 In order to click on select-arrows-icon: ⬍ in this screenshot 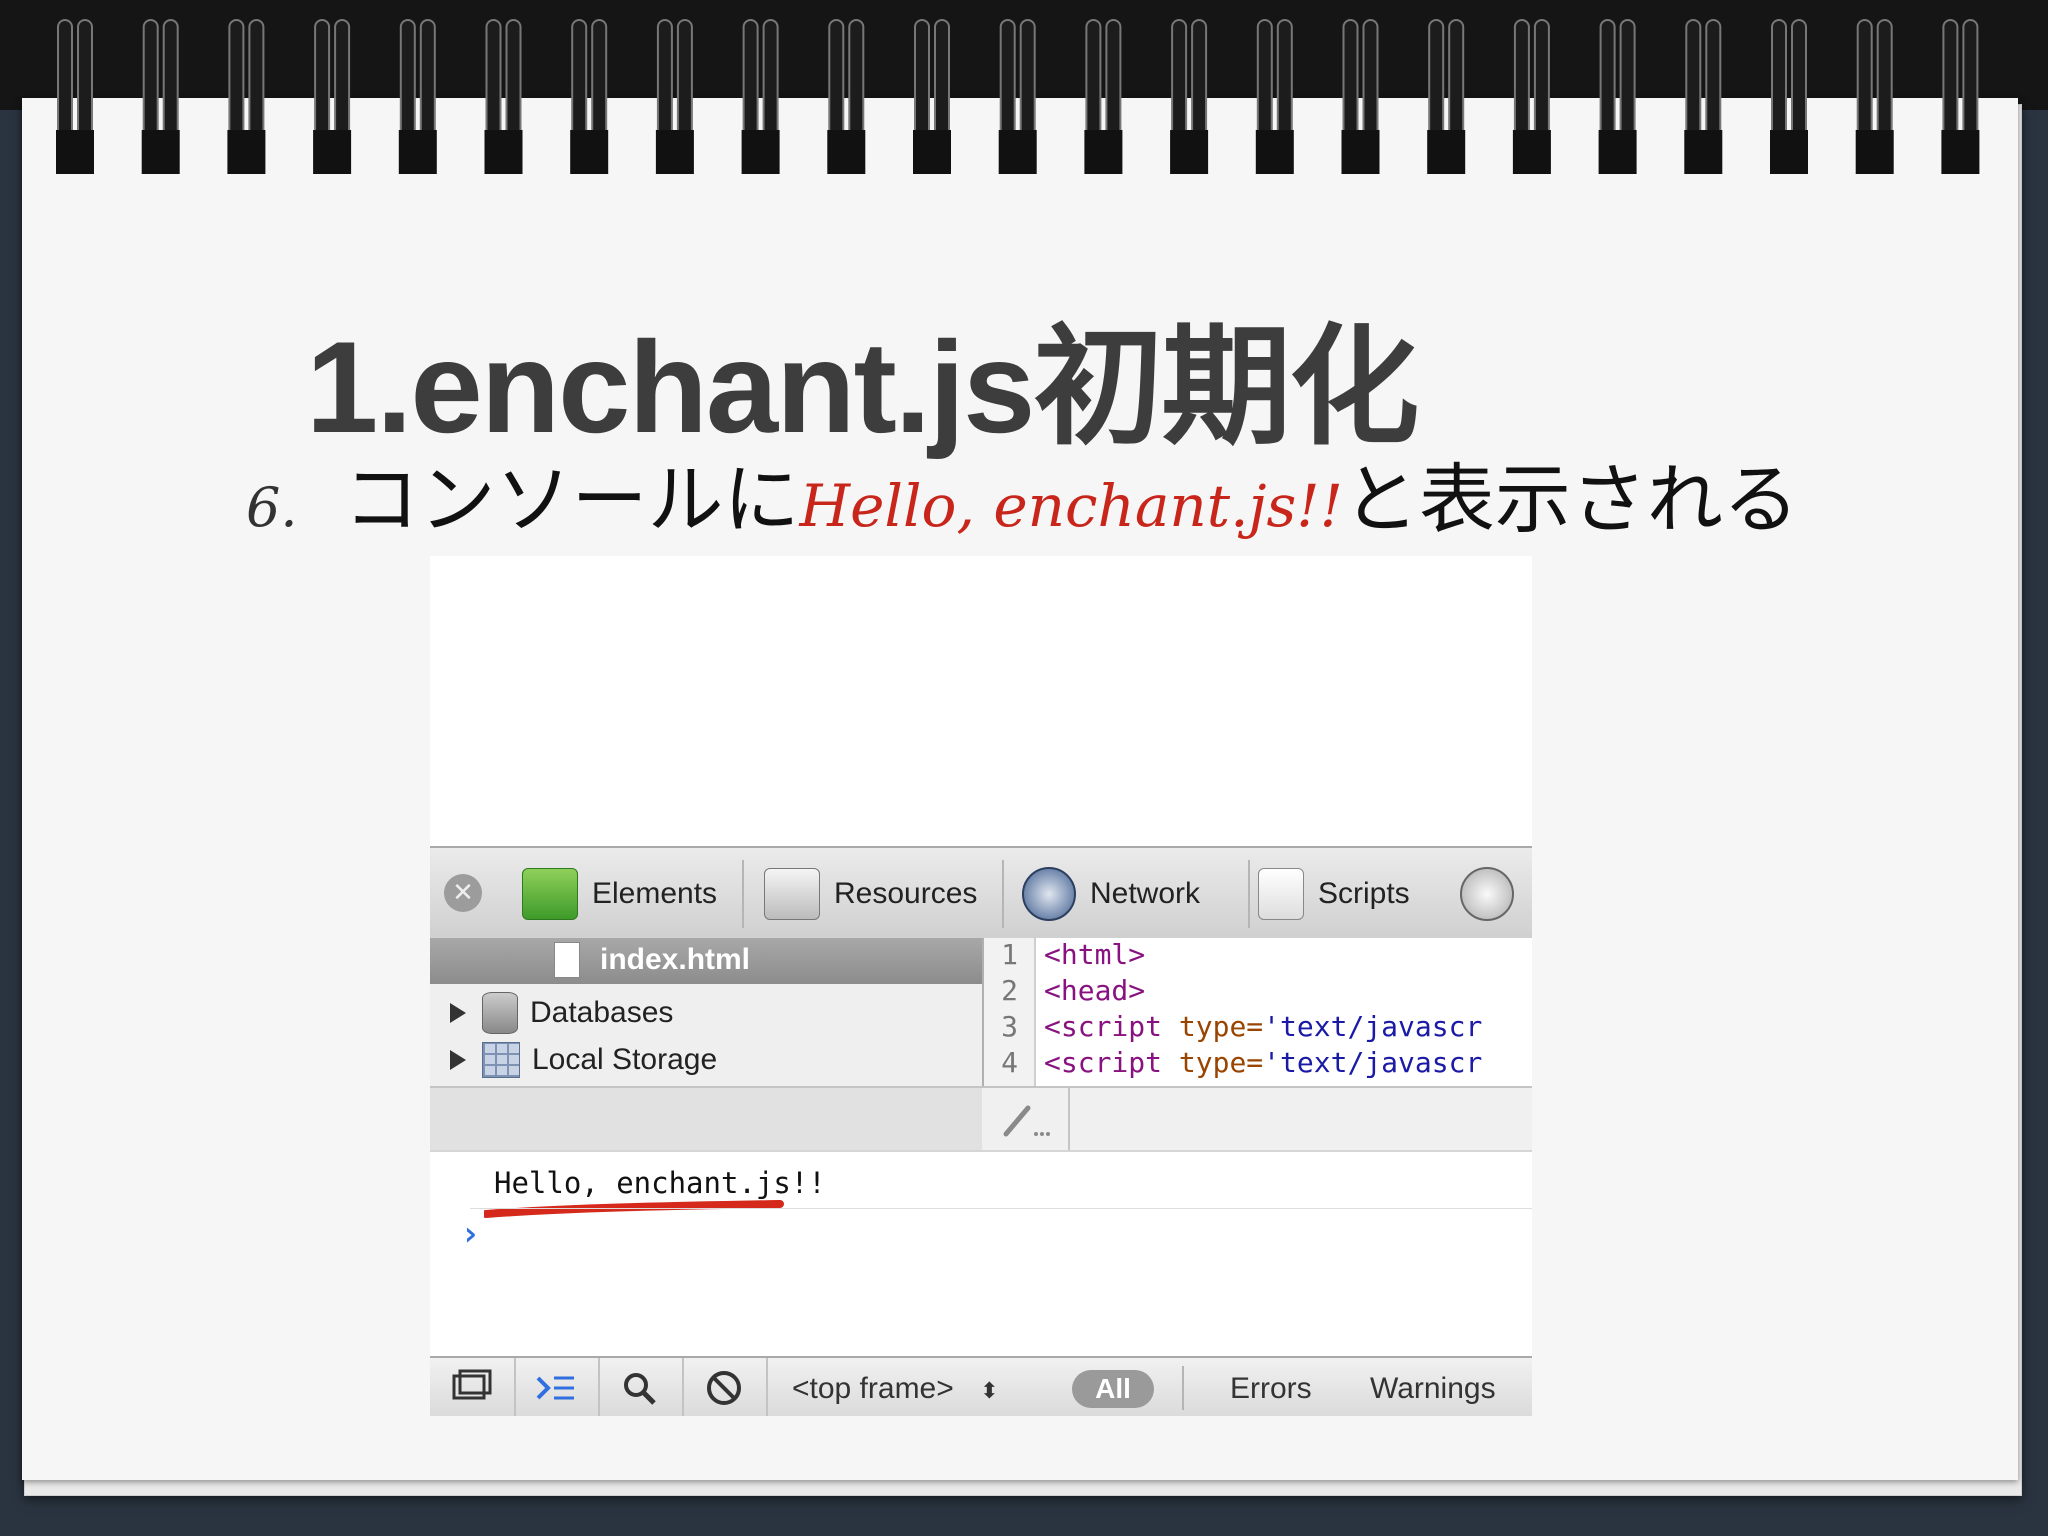, I will do `click(989, 1390)`.